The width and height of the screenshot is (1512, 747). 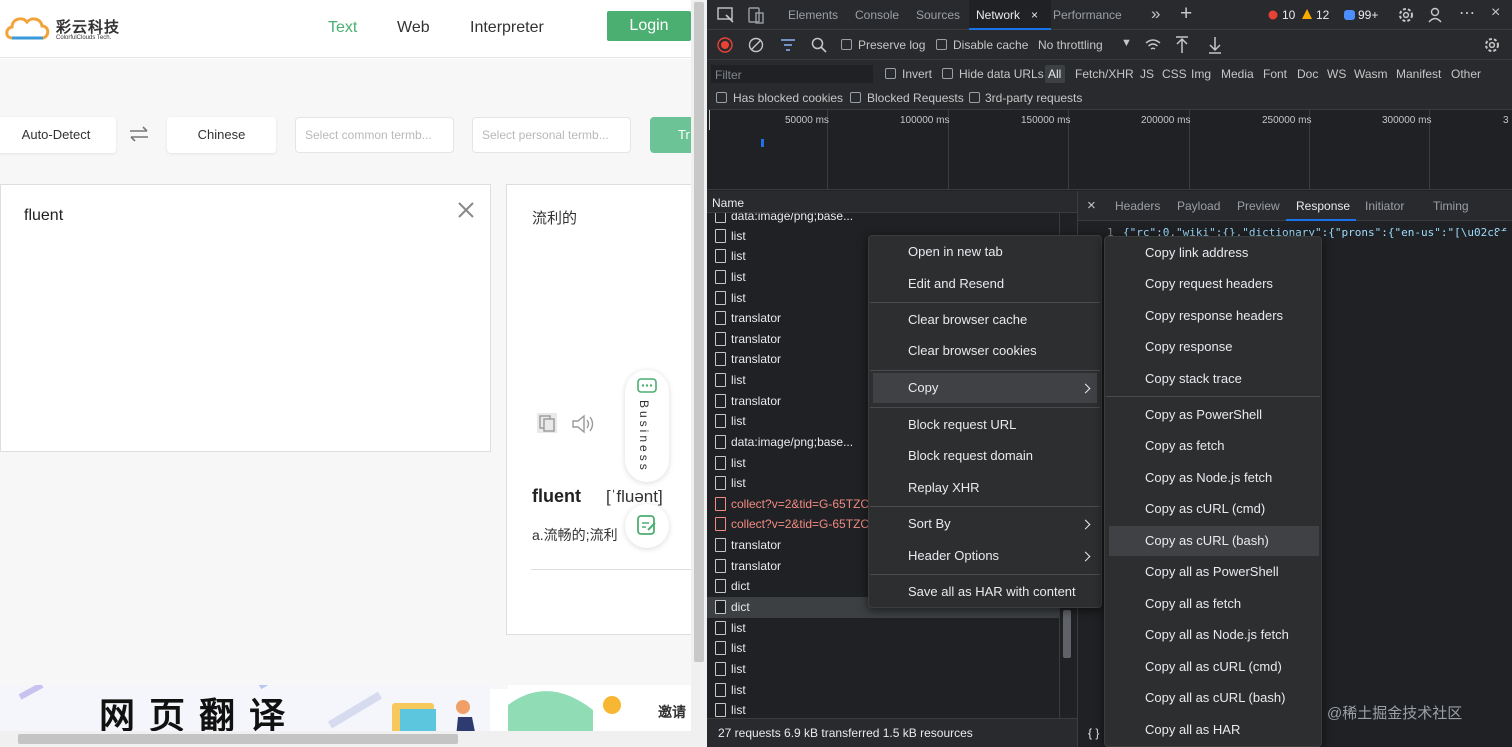 What do you see at coordinates (547, 423) in the screenshot?
I see `copy-icon` at bounding box center [547, 423].